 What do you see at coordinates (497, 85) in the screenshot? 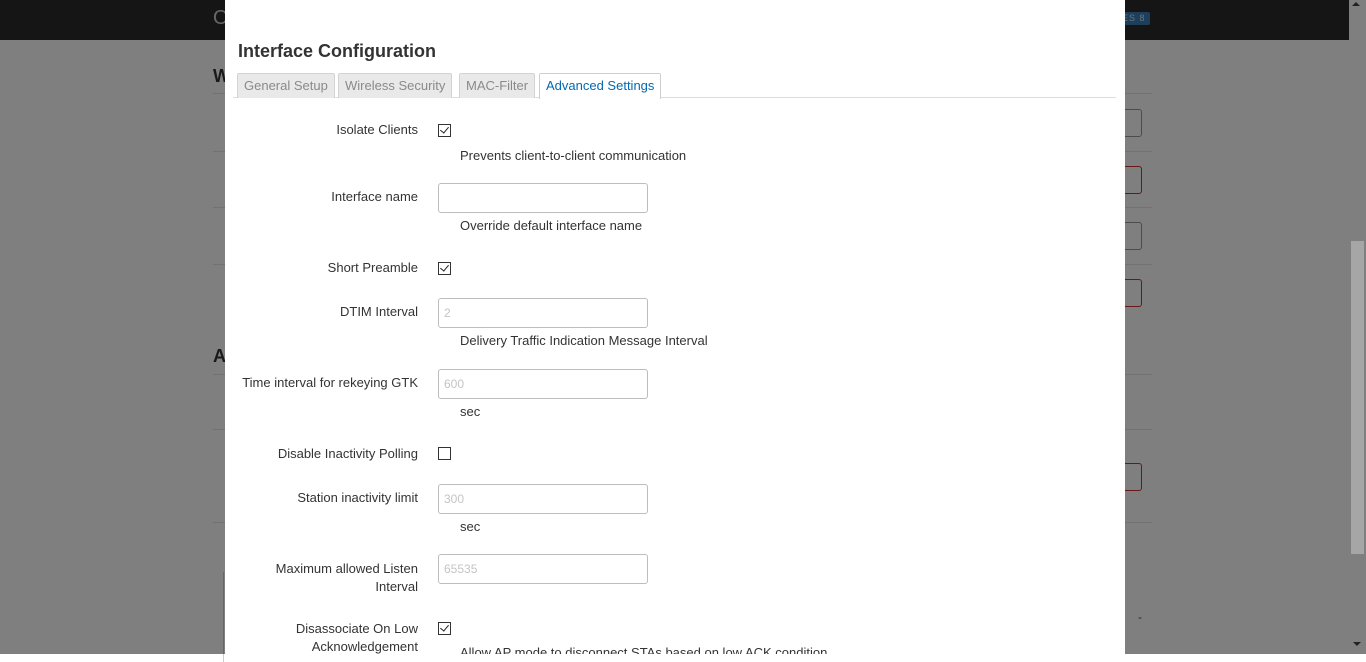
I see `tab-mac-filter: MAC-Filter` at bounding box center [497, 85].